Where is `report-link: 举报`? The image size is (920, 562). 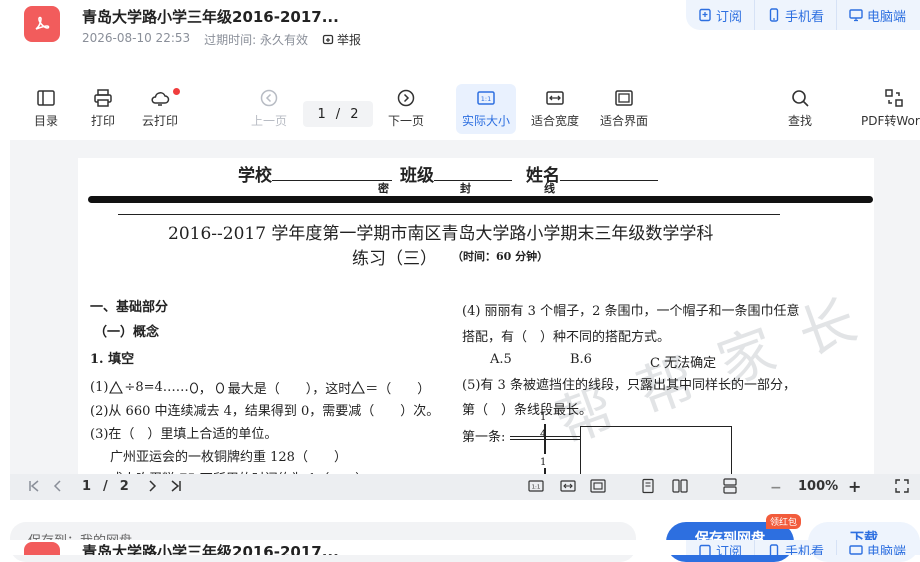
report-link: 举报 is located at coordinates (341, 39).